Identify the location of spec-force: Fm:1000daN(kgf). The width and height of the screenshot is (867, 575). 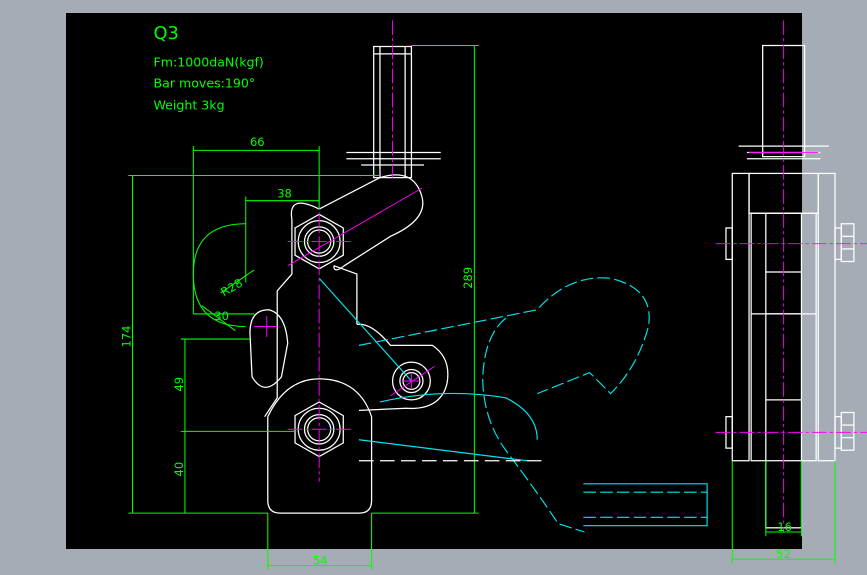
(208, 61).